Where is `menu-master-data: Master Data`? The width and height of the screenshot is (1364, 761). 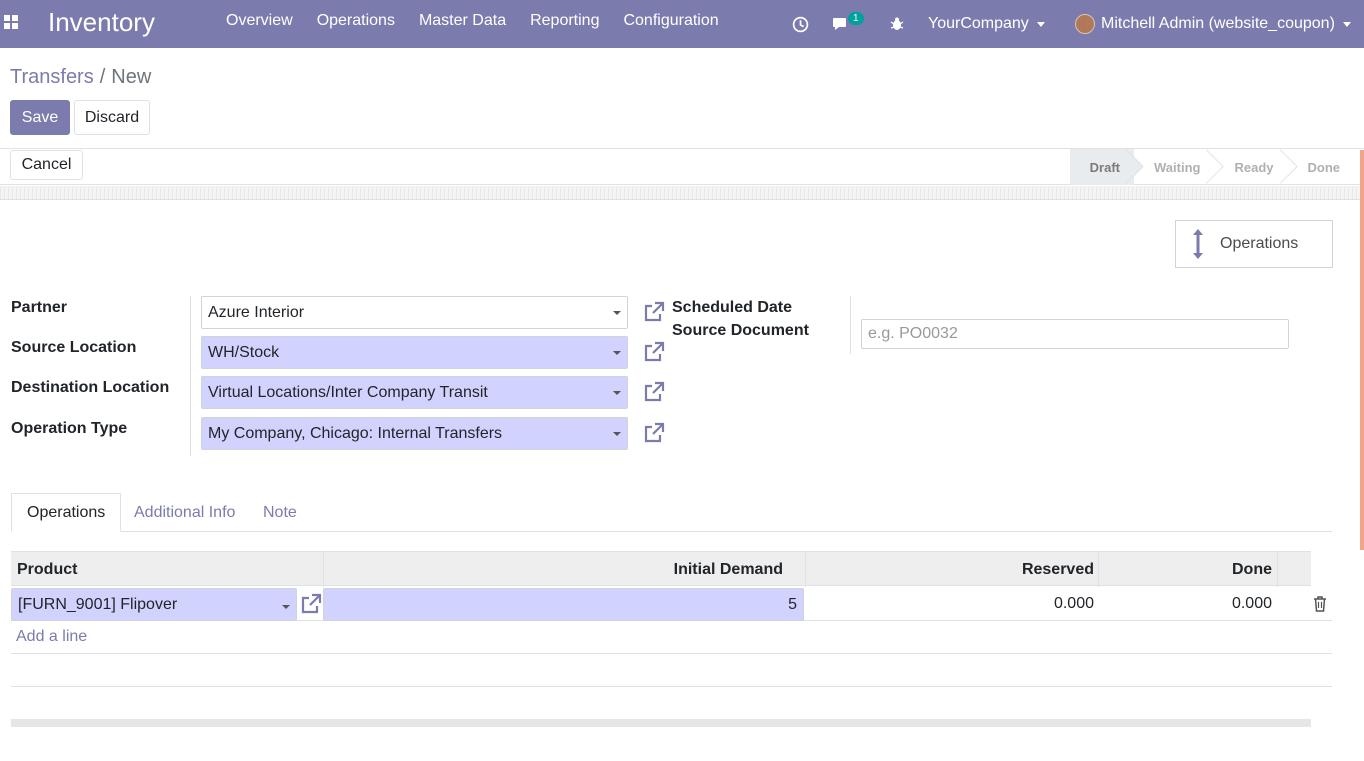
menu-master-data: Master Data is located at coordinates (462, 21).